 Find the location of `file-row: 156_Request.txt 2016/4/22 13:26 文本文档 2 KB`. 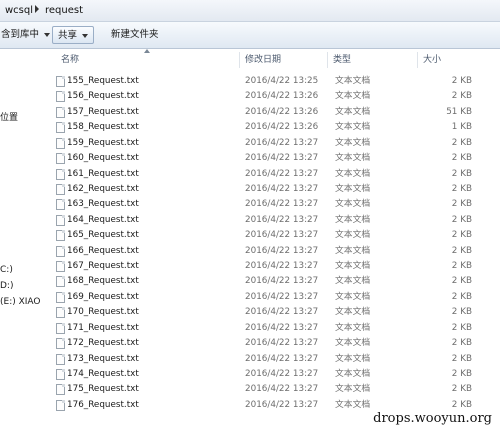

file-row: 156_Request.txt 2016/4/22 13:26 文本文档 2 KB is located at coordinates (267, 96).